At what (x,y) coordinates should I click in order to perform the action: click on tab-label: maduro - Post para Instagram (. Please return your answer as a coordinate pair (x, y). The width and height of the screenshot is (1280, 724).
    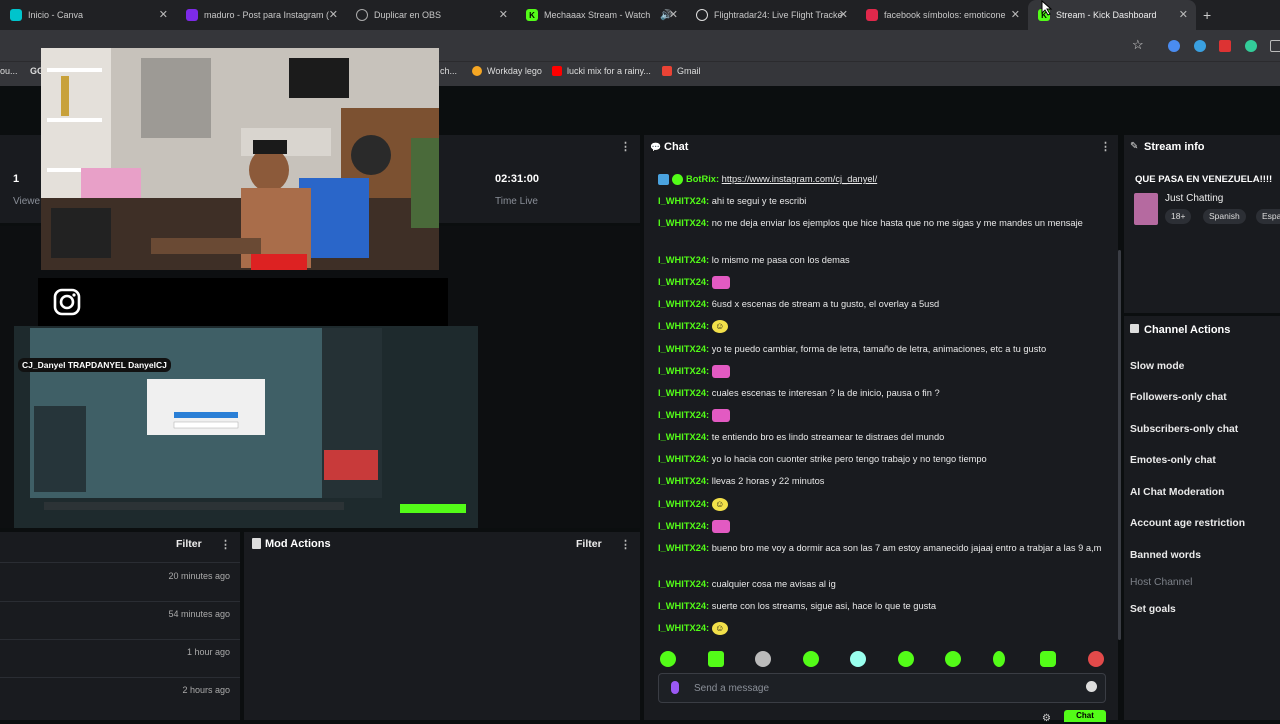
    Looking at the image, I should click on (267, 15).